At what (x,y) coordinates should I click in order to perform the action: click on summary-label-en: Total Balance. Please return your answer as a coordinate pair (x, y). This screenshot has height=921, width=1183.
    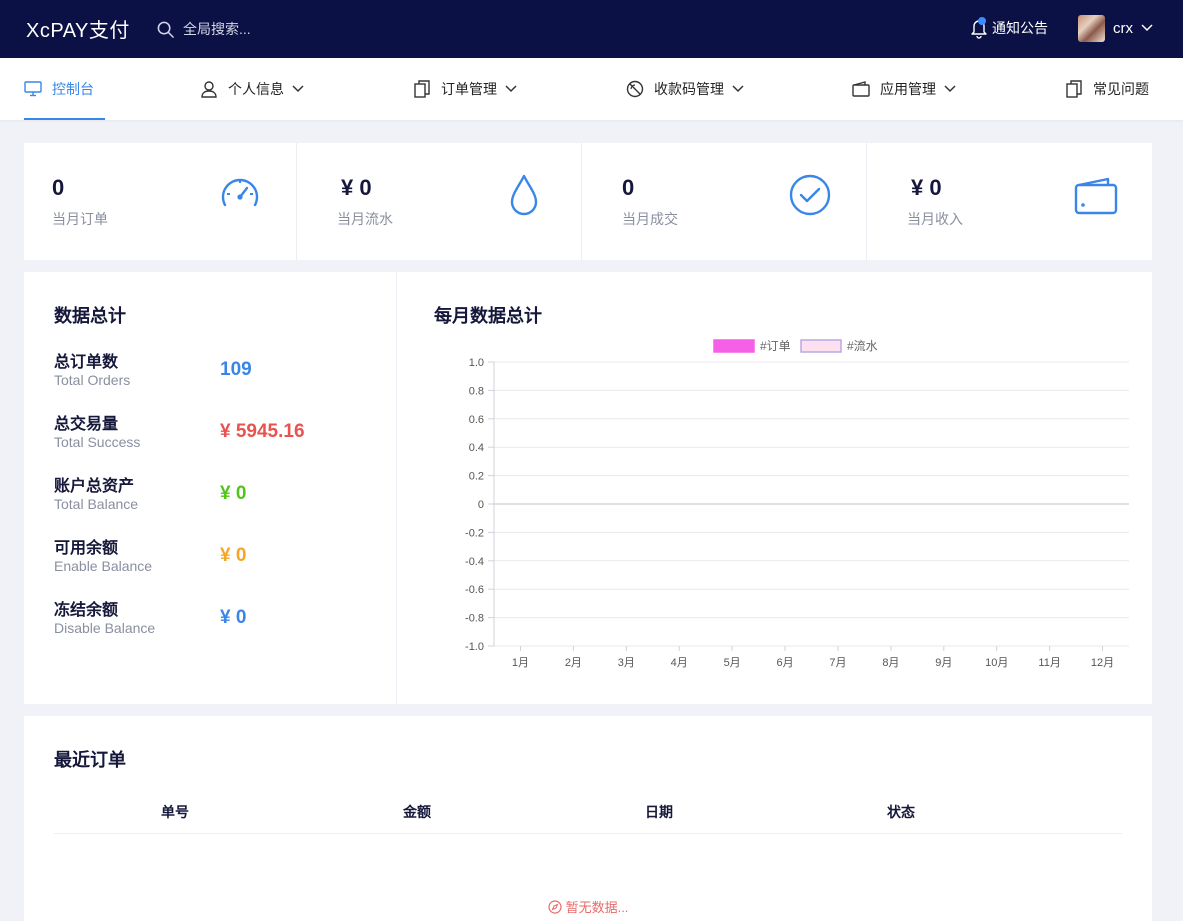
    Looking at the image, I should click on (96, 504).